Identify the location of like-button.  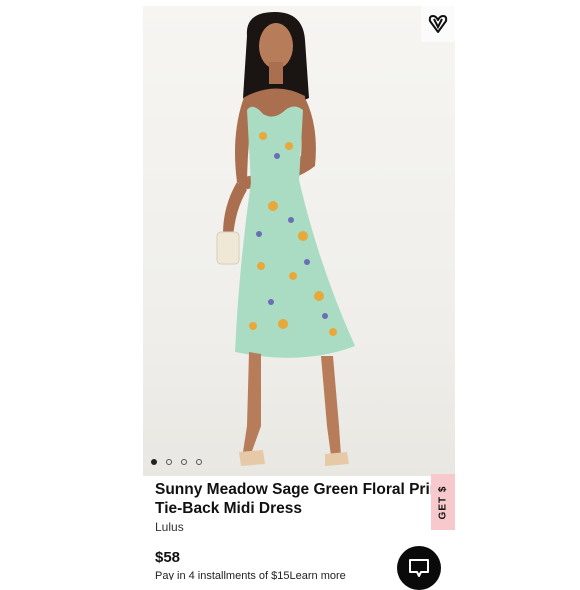
(438, 24).